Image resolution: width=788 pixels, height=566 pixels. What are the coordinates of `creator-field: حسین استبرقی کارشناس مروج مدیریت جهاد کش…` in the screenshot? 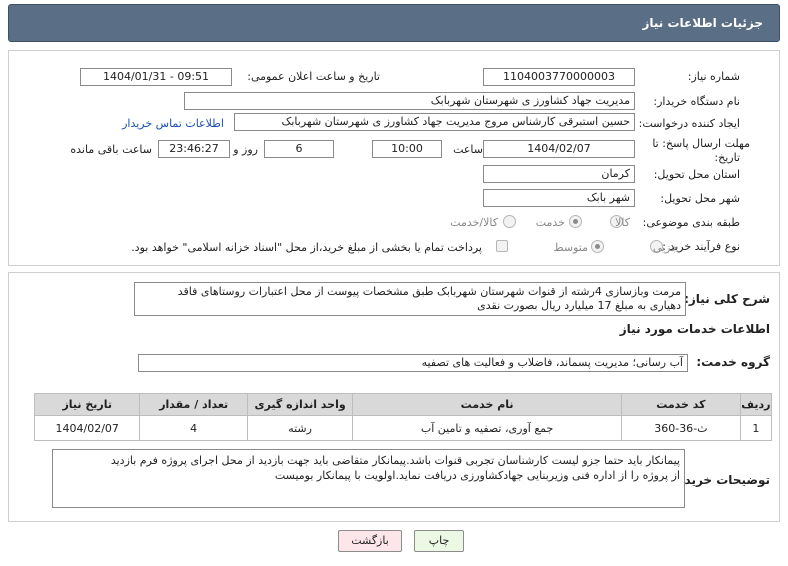 It's located at (434, 122).